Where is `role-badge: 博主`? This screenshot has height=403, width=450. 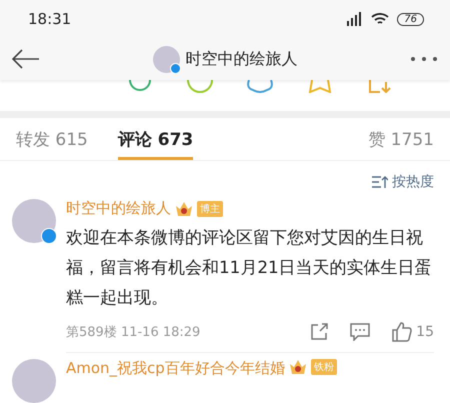
role-badge: 博主 is located at coordinates (210, 208).